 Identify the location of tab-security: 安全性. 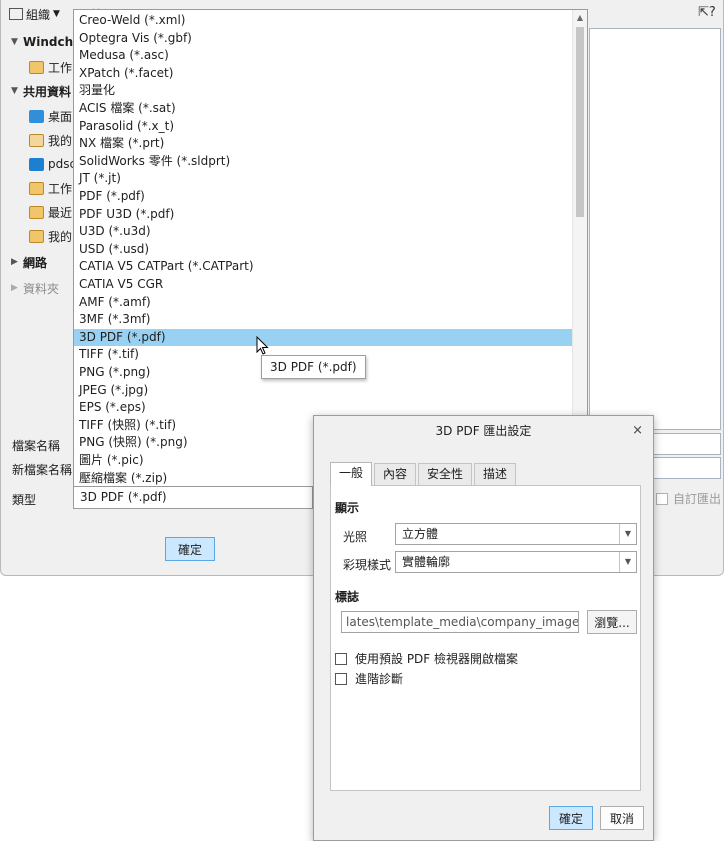
(445, 474).